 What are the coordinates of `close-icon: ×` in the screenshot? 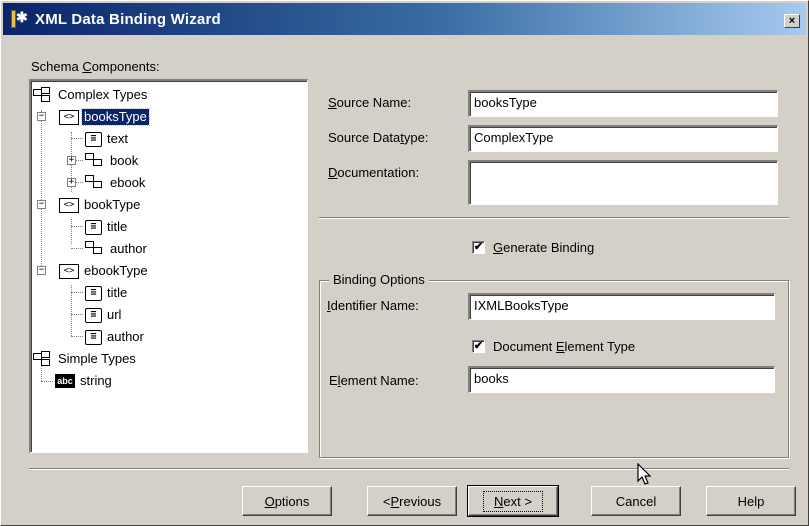 It's located at (792, 20).